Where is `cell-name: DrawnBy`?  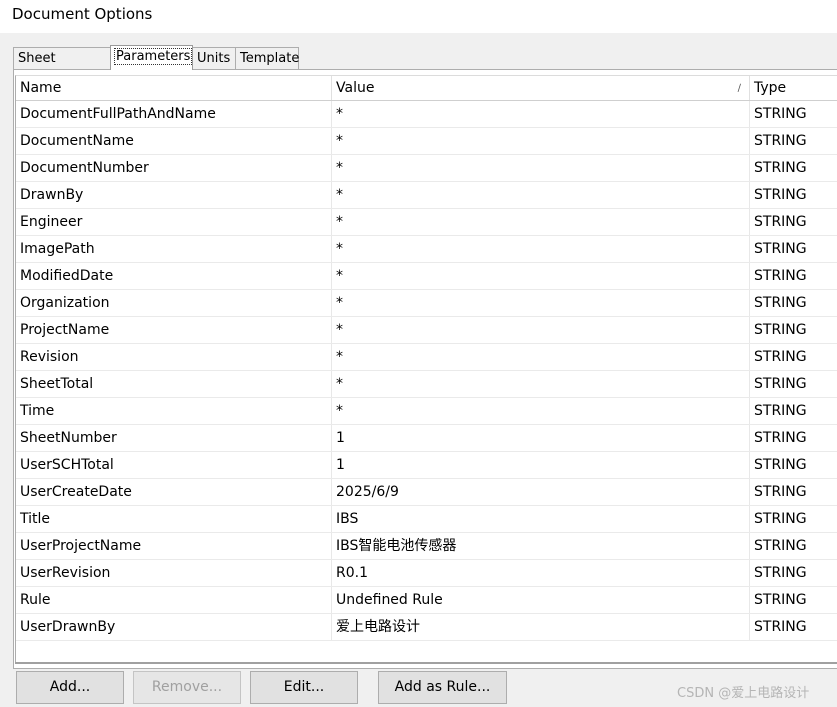 cell-name: DrawnBy is located at coordinates (174, 195).